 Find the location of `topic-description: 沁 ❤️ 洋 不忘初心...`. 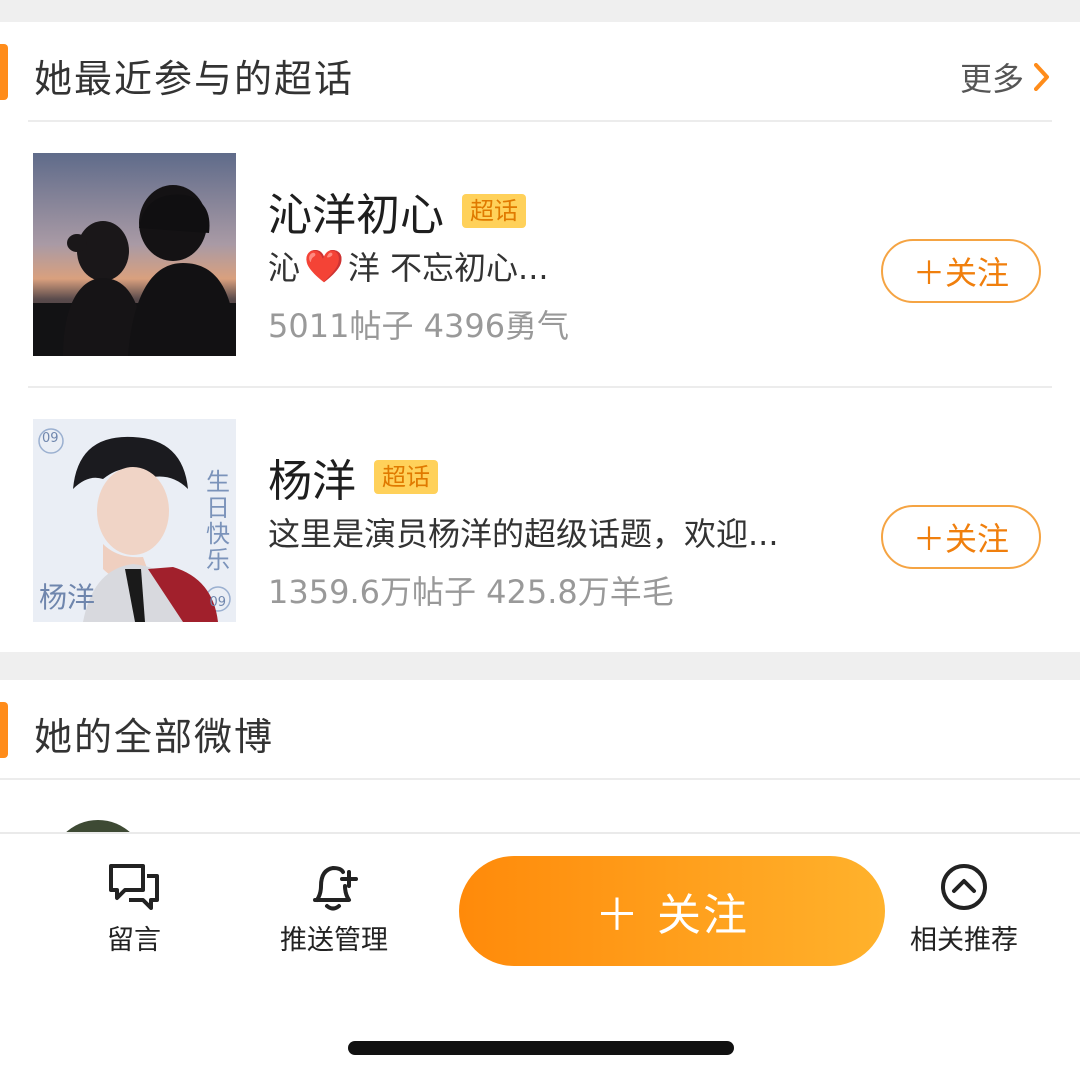

topic-description: 沁 ❤️ 洋 不忘初心... is located at coordinates (408, 267).